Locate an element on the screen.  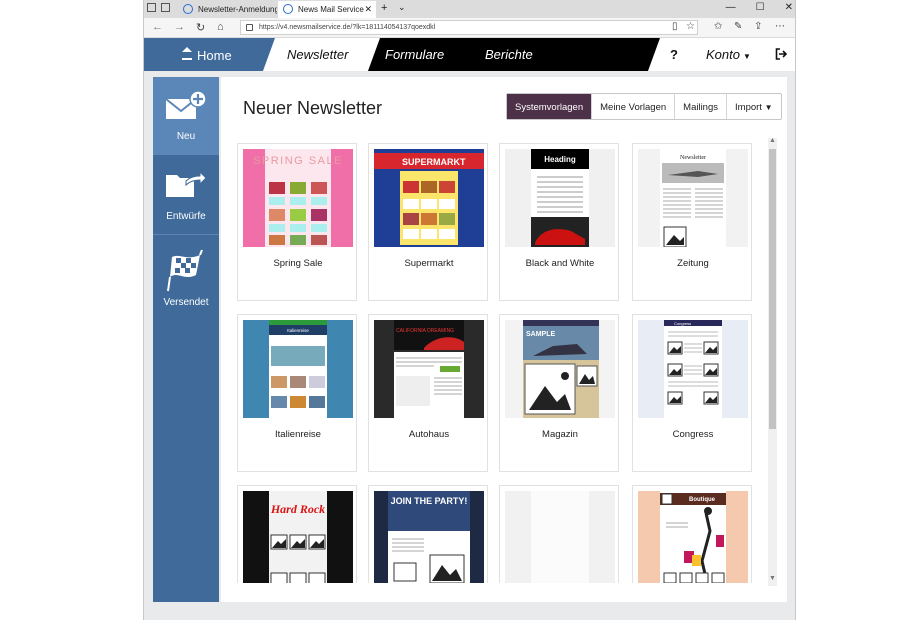
template-label: Congress is located at coordinates (693, 434).